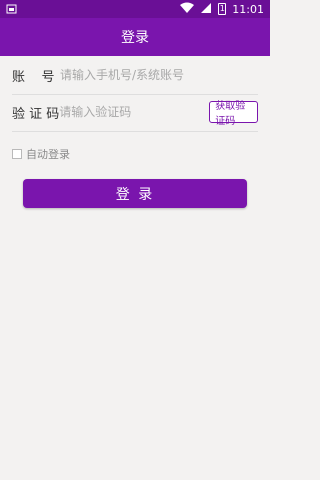 This screenshot has width=320, height=480. I want to click on verification-code-input, so click(134, 112).